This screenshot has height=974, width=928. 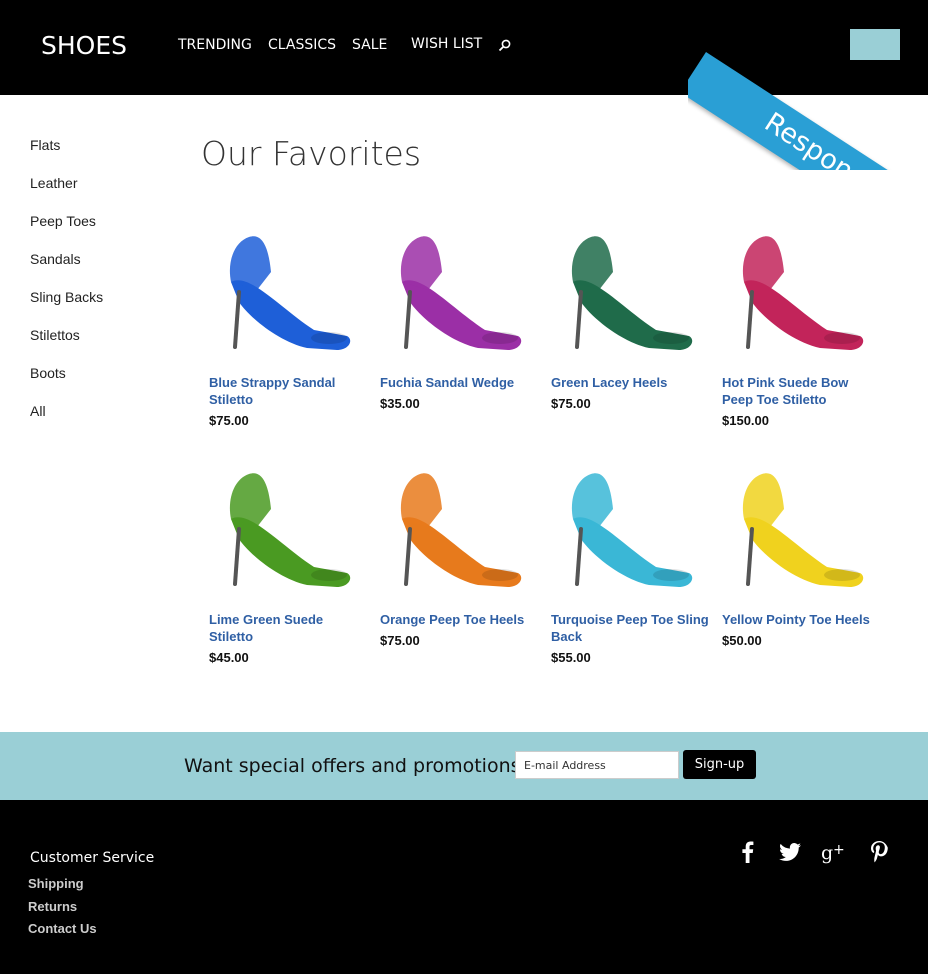 What do you see at coordinates (66, 384) in the screenshot?
I see `sidebar-item-boots: Boots` at bounding box center [66, 384].